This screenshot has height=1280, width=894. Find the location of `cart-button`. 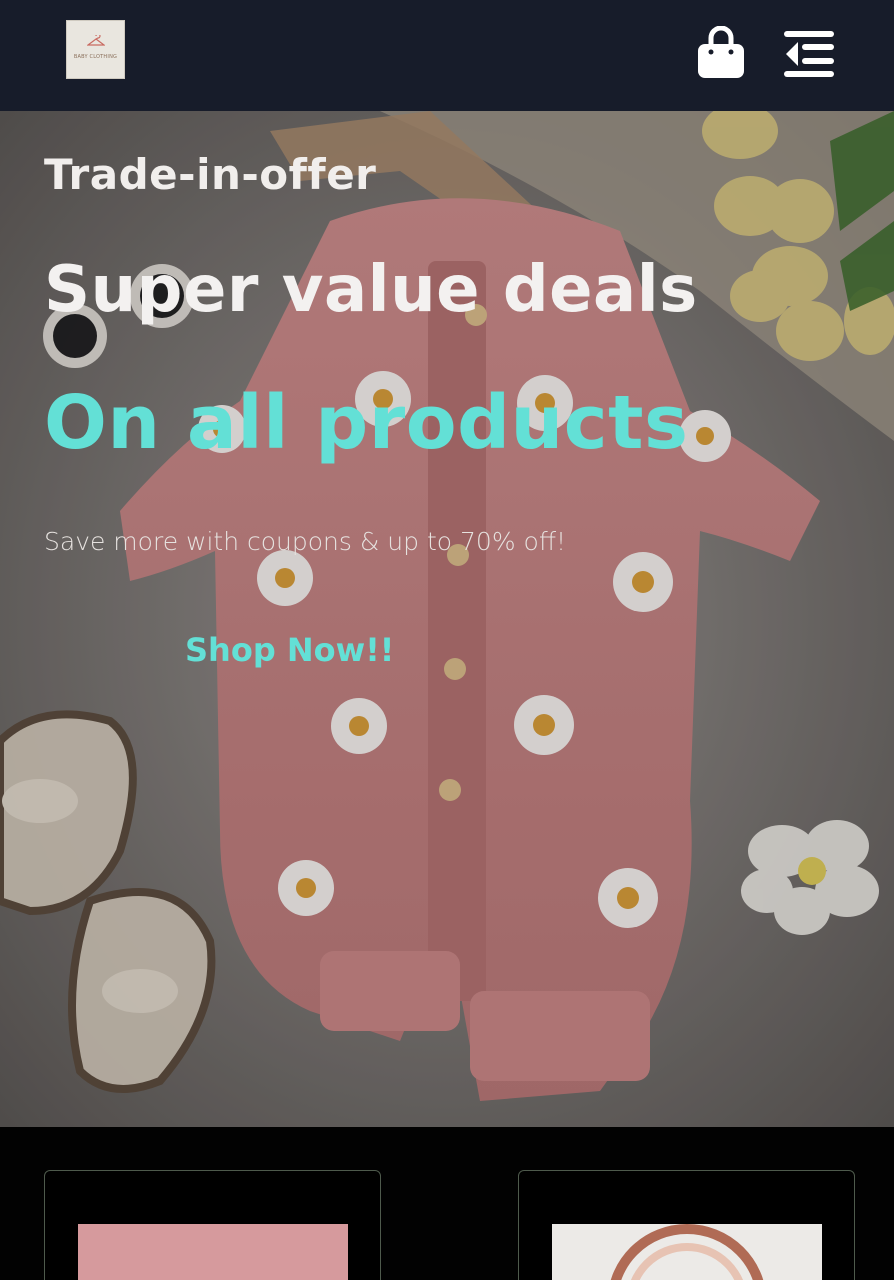

cart-button is located at coordinates (721, 52).